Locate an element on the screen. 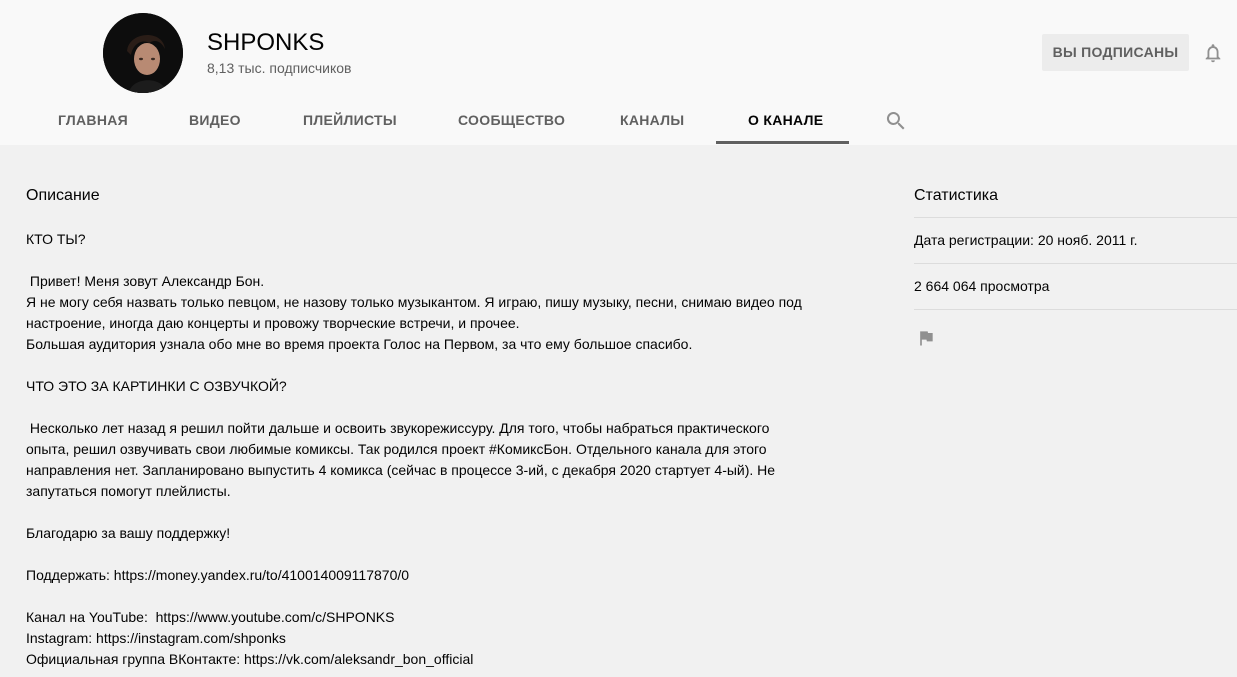 The width and height of the screenshot is (1237, 677). bell-icon is located at coordinates (1213, 53).